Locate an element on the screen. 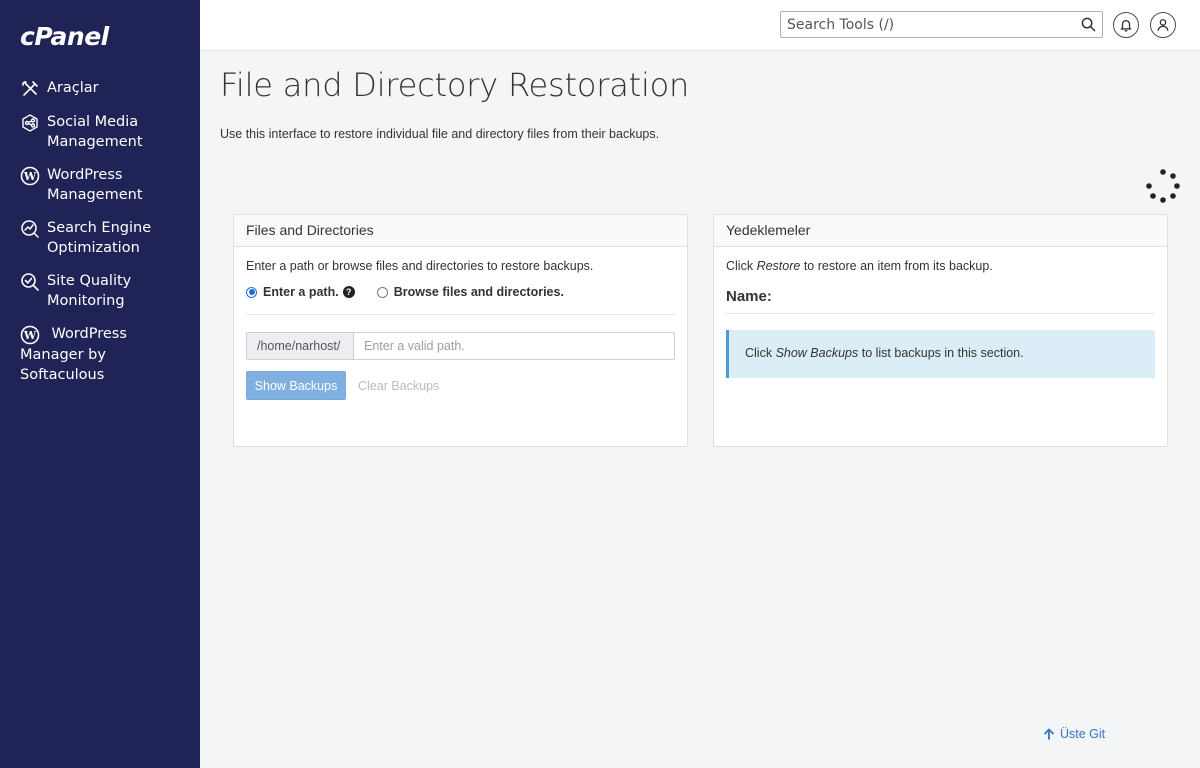 This screenshot has width=1200, height=768. sidebar-item-label: Site Quality Monitoring is located at coordinates (89, 291).